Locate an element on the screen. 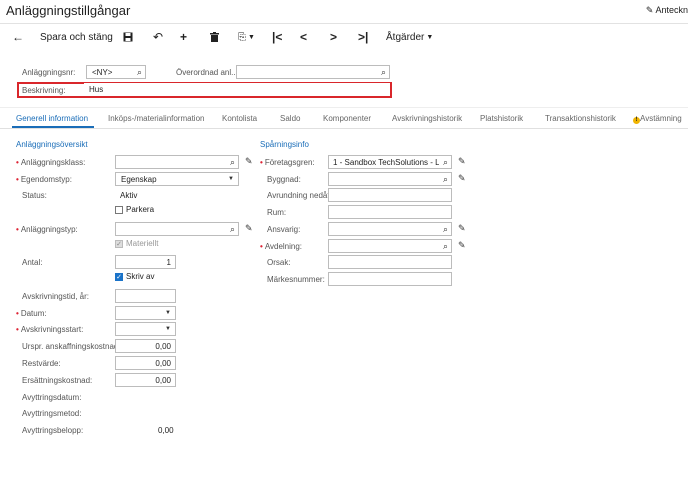 The height and width of the screenshot is (484, 688). tracking-info-title: Spårningsinfo is located at coordinates (284, 144).